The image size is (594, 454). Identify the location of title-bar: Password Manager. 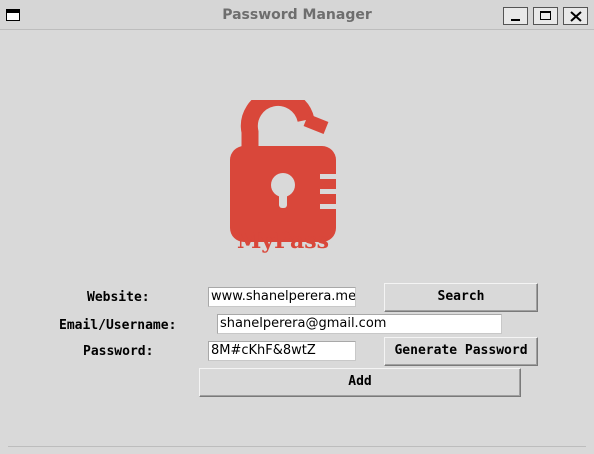
(297, 15).